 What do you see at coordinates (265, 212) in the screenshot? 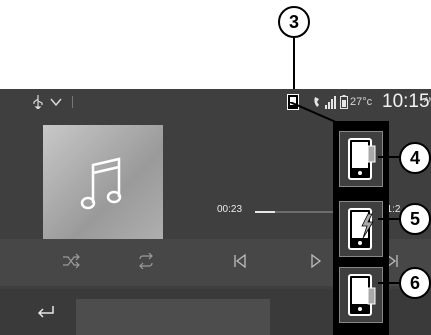
I see `progress-fill` at bounding box center [265, 212].